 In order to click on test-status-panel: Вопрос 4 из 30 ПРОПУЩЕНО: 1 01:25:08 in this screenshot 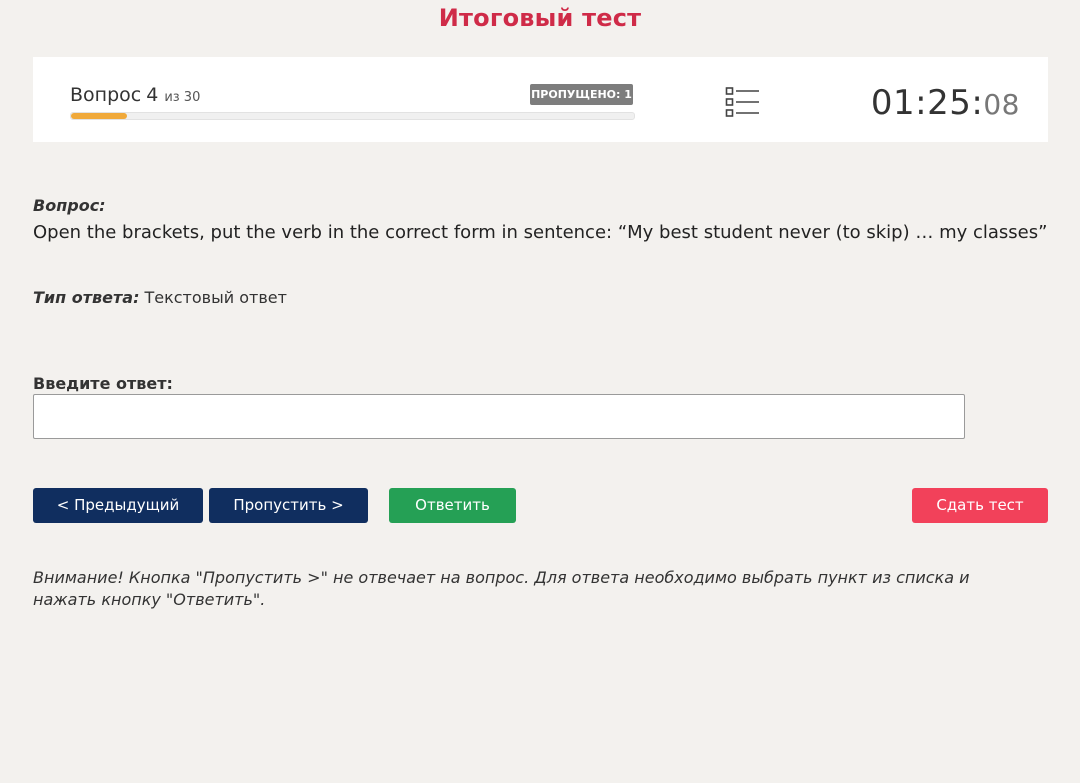, I will do `click(540, 99)`.